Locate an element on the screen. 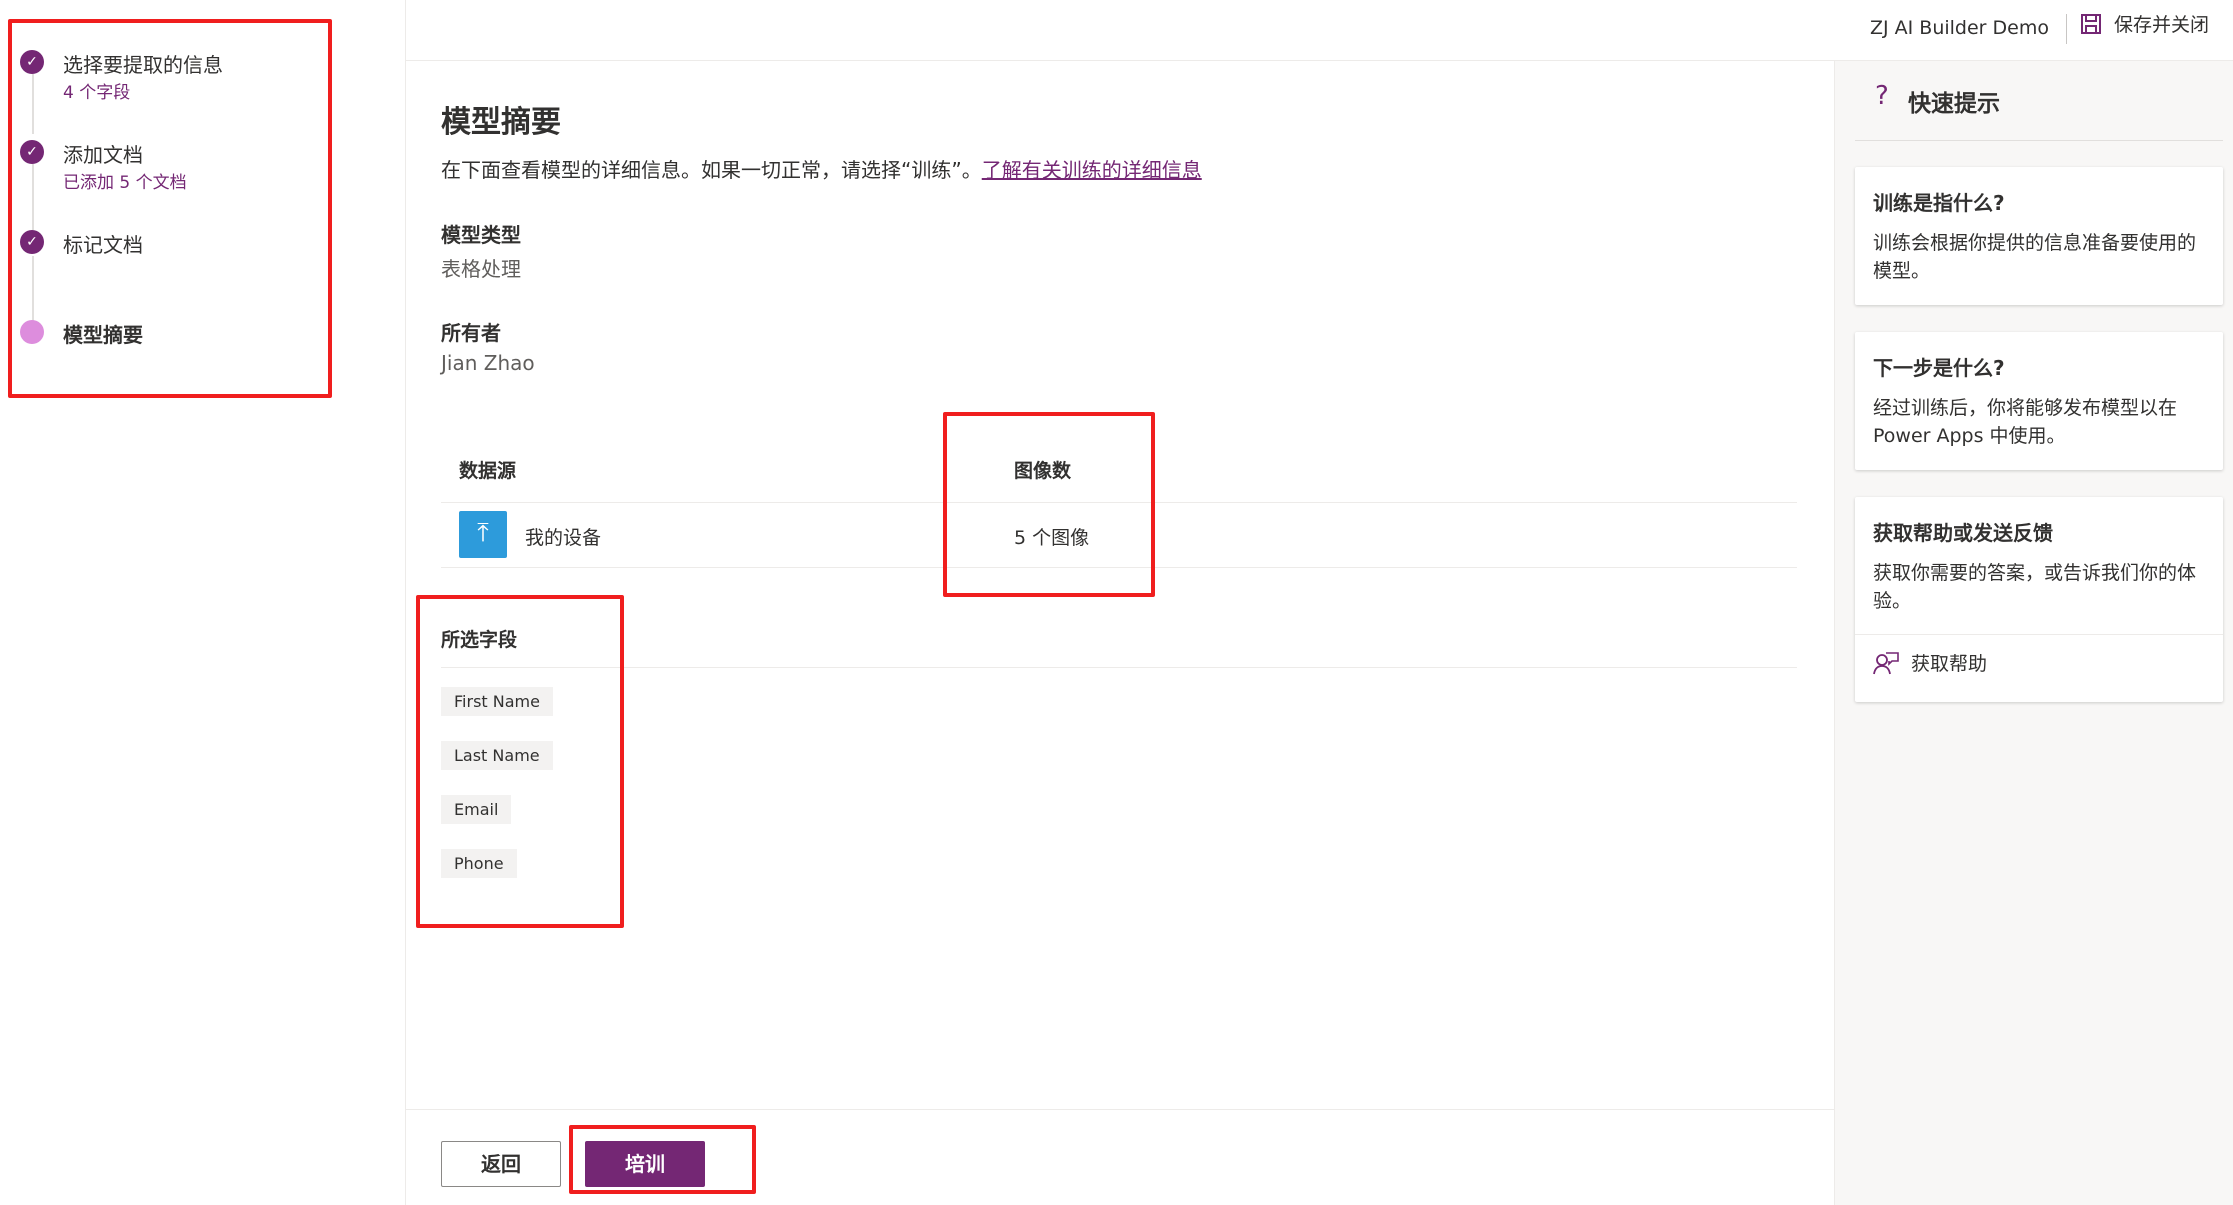 The image size is (2233, 1205). train-button: 培训 is located at coordinates (645, 1164).